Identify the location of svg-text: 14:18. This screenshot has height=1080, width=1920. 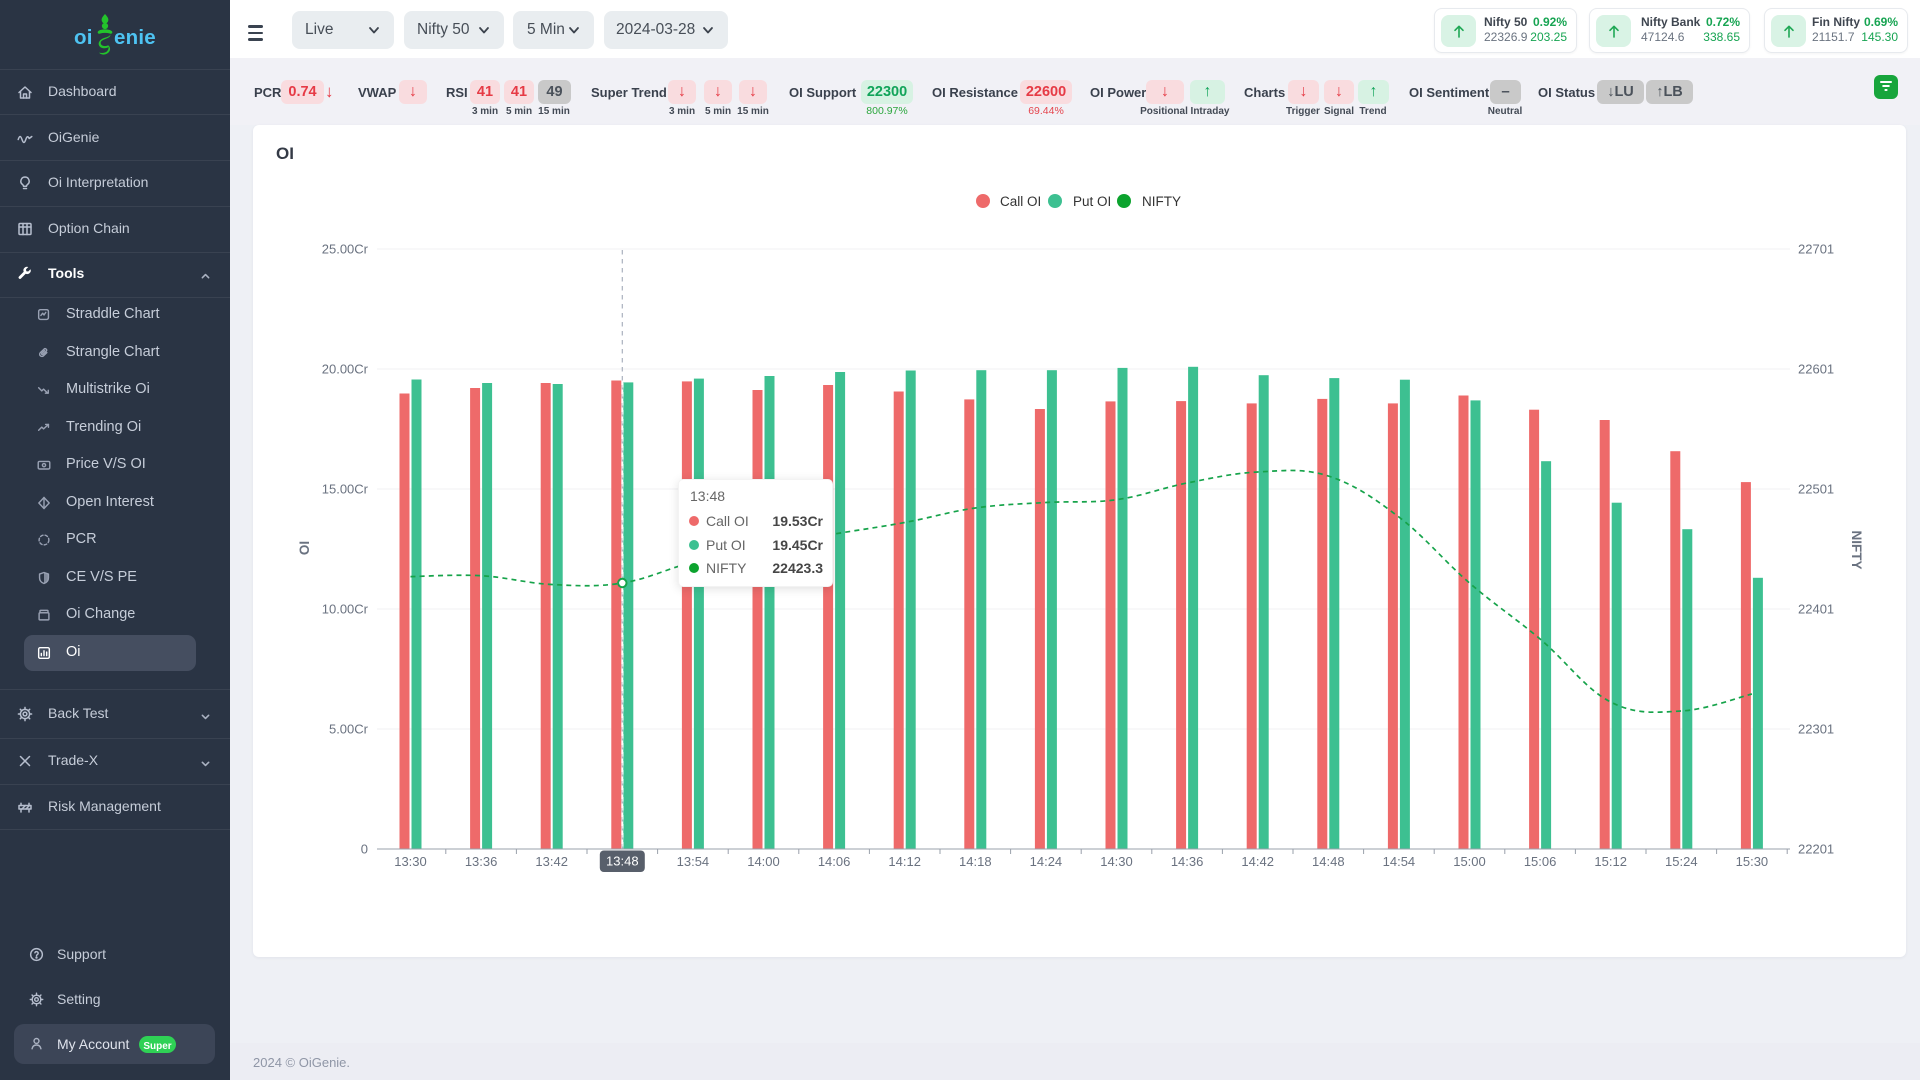
(975, 861).